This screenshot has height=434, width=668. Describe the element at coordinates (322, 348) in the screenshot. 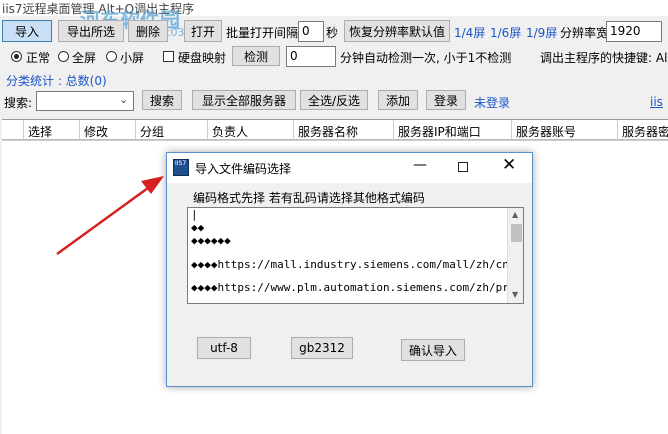

I see `gb2312-button: gb2312` at that location.